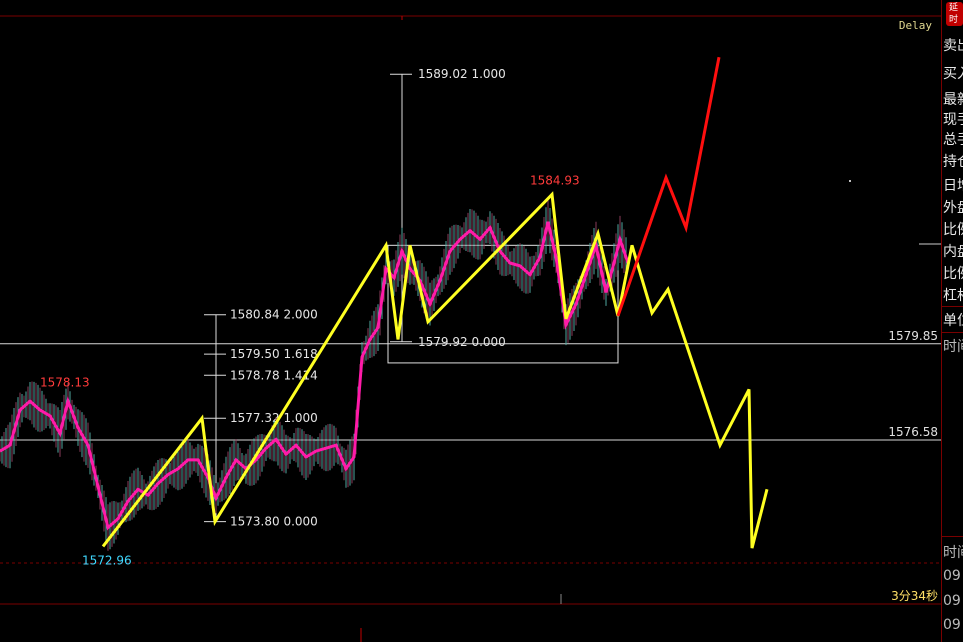  Describe the element at coordinates (462, 342) in the screenshot. I see `fib-right-label: 1579.92 0.000` at that location.